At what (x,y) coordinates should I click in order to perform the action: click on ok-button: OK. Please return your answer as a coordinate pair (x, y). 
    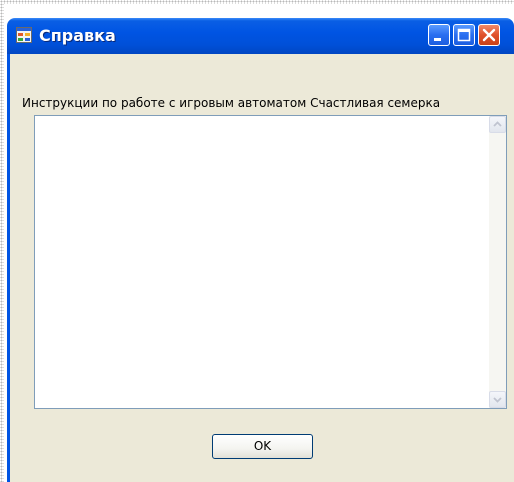
    Looking at the image, I should click on (262, 446).